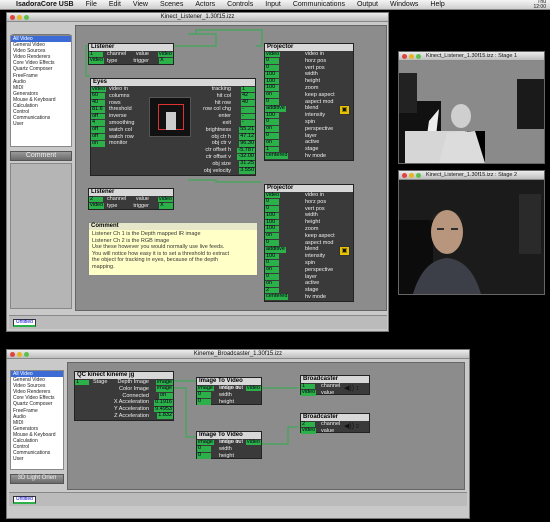 The height and width of the screenshot is (522, 550). I want to click on port-row: ctr offset v -32.00, so click(173, 157).